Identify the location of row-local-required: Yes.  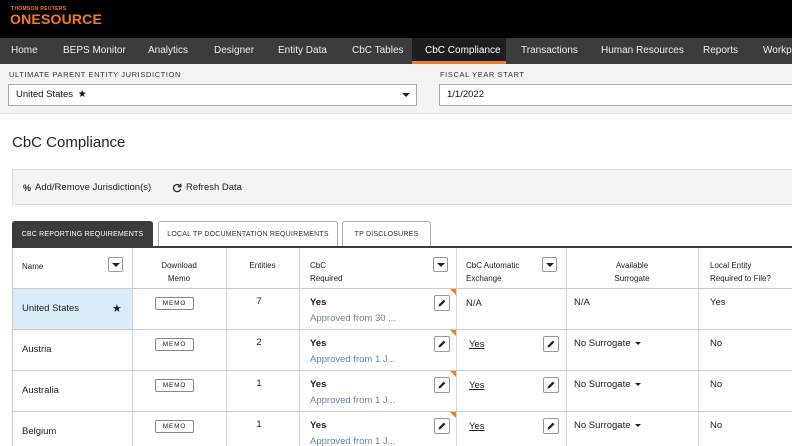
(718, 302).